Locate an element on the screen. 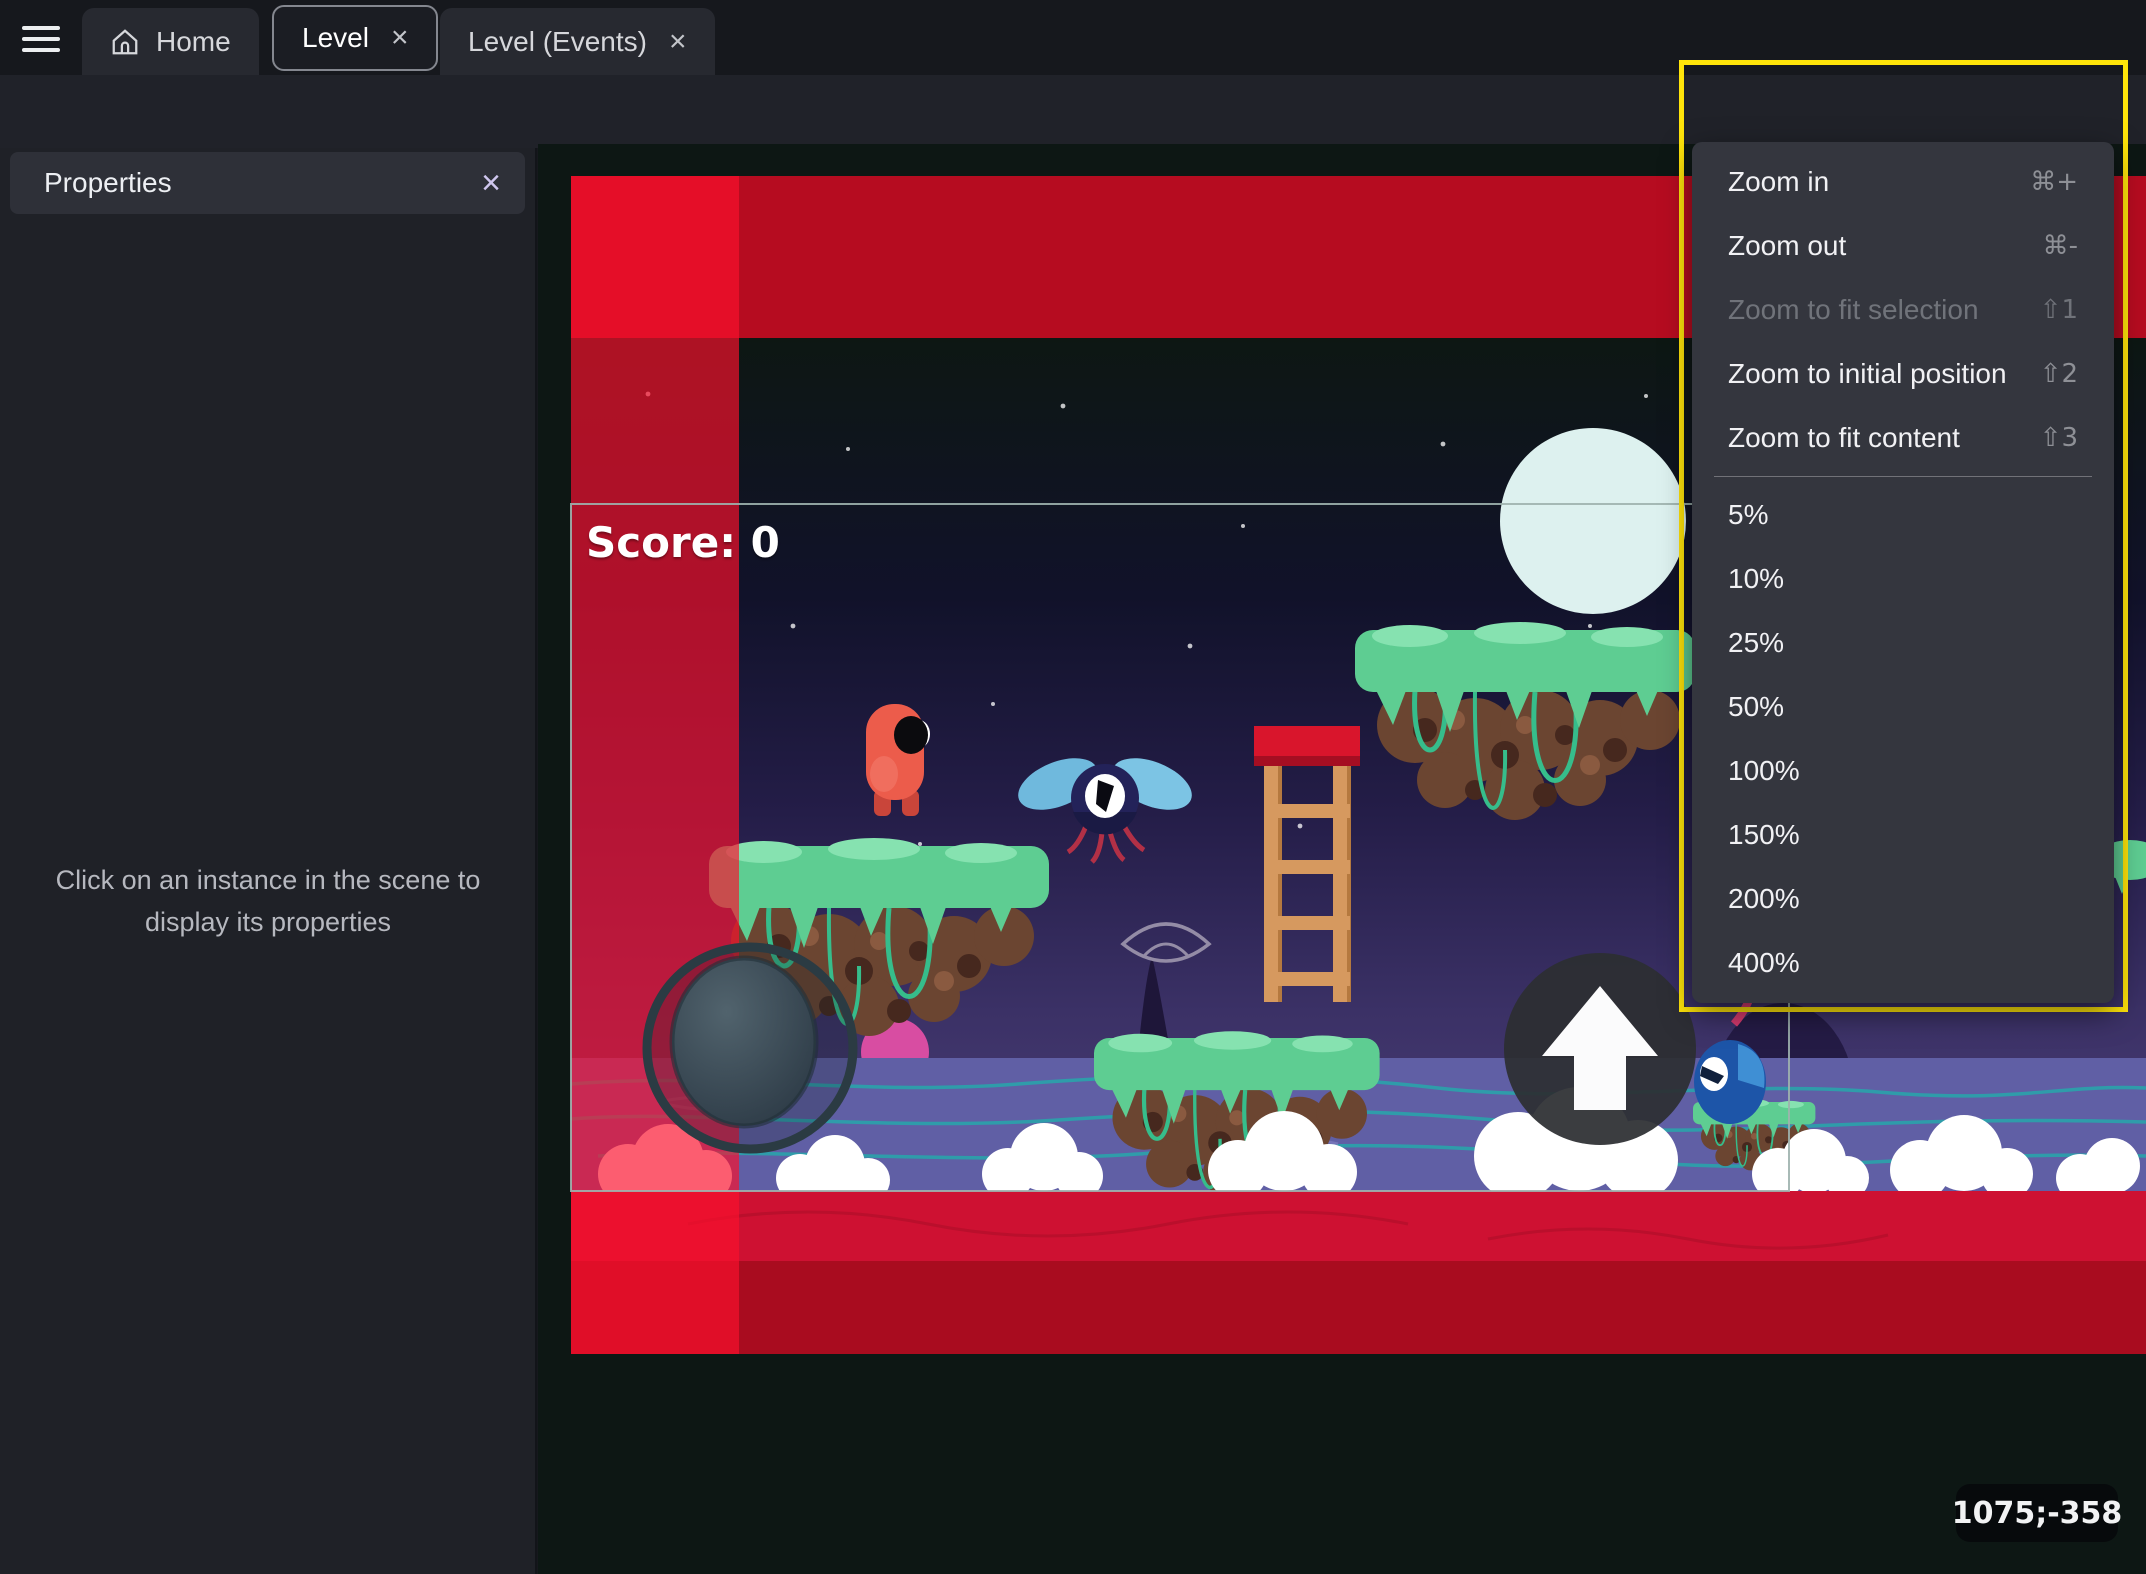 Image resolution: width=2146 pixels, height=1574 pixels. level-edge-wall is located at coordinates (655, 765).